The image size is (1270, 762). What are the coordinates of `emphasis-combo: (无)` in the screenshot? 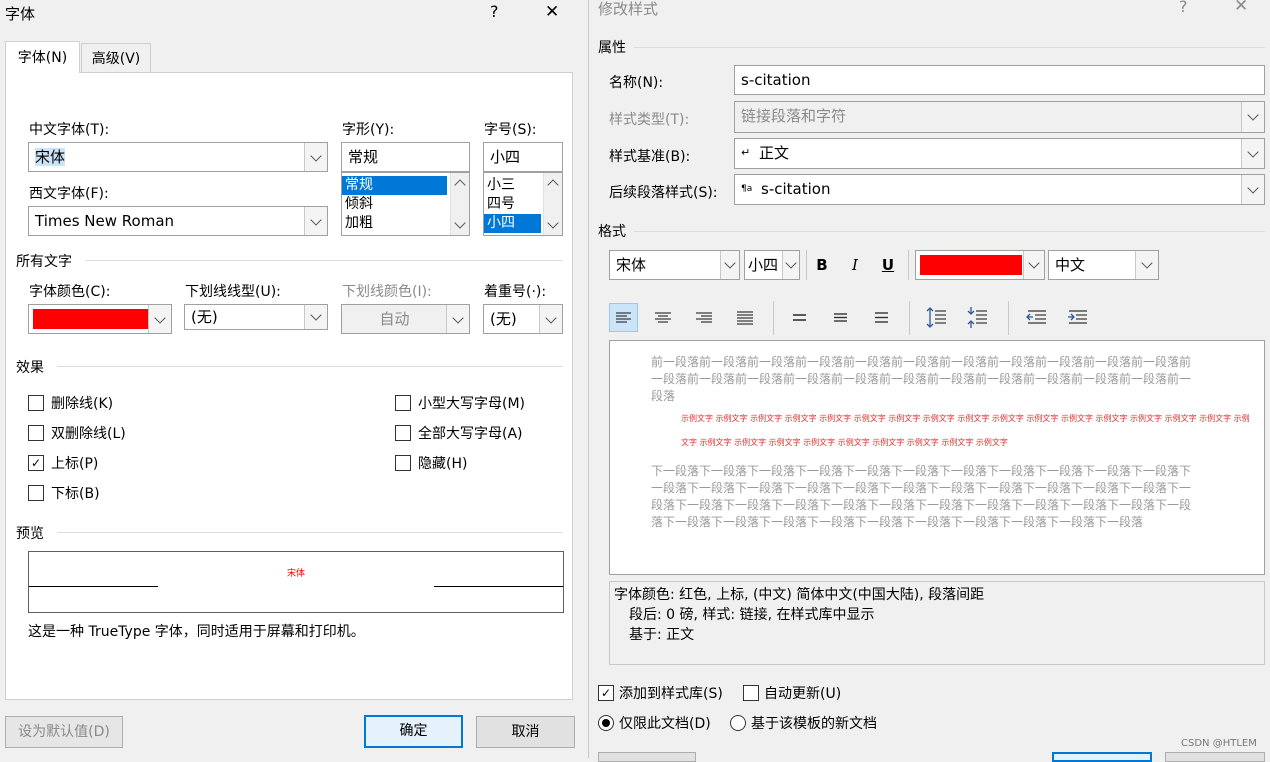 It's located at (523, 319).